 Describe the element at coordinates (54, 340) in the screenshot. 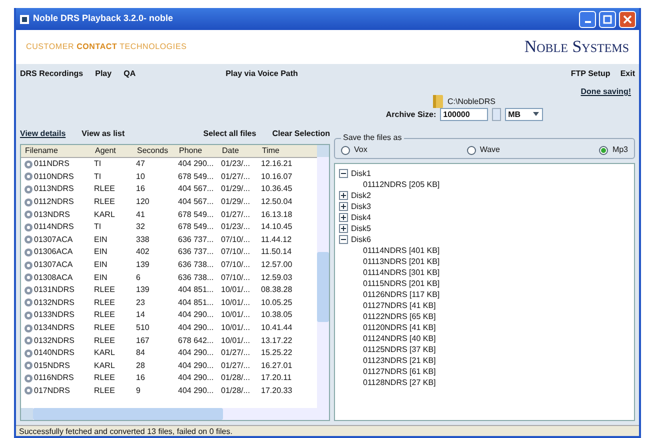

I see `table-cell: 0132NDRS` at that location.